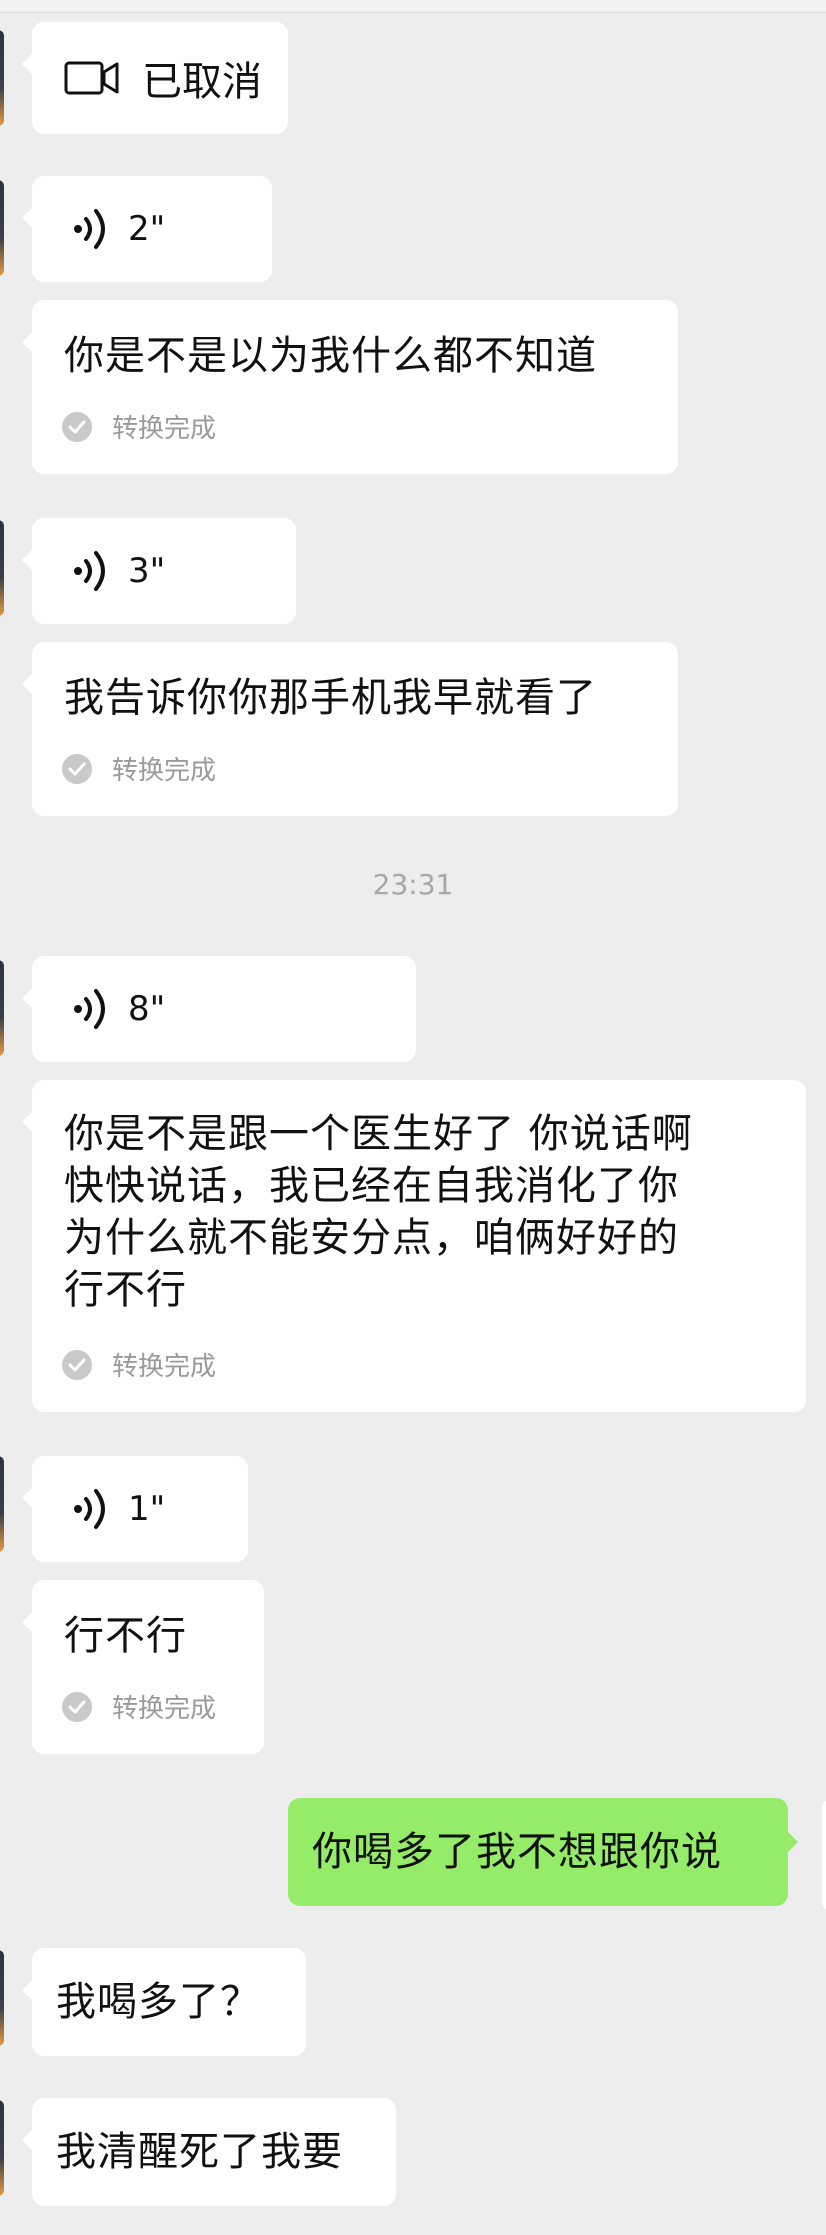  What do you see at coordinates (92, 78) in the screenshot?
I see `video-camera-icon` at bounding box center [92, 78].